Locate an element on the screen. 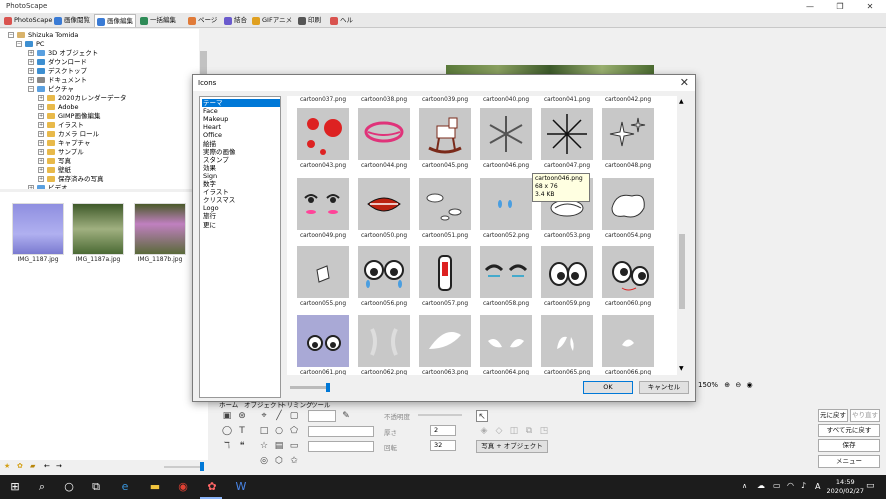  undo-button: 元に戻す is located at coordinates (833, 415).